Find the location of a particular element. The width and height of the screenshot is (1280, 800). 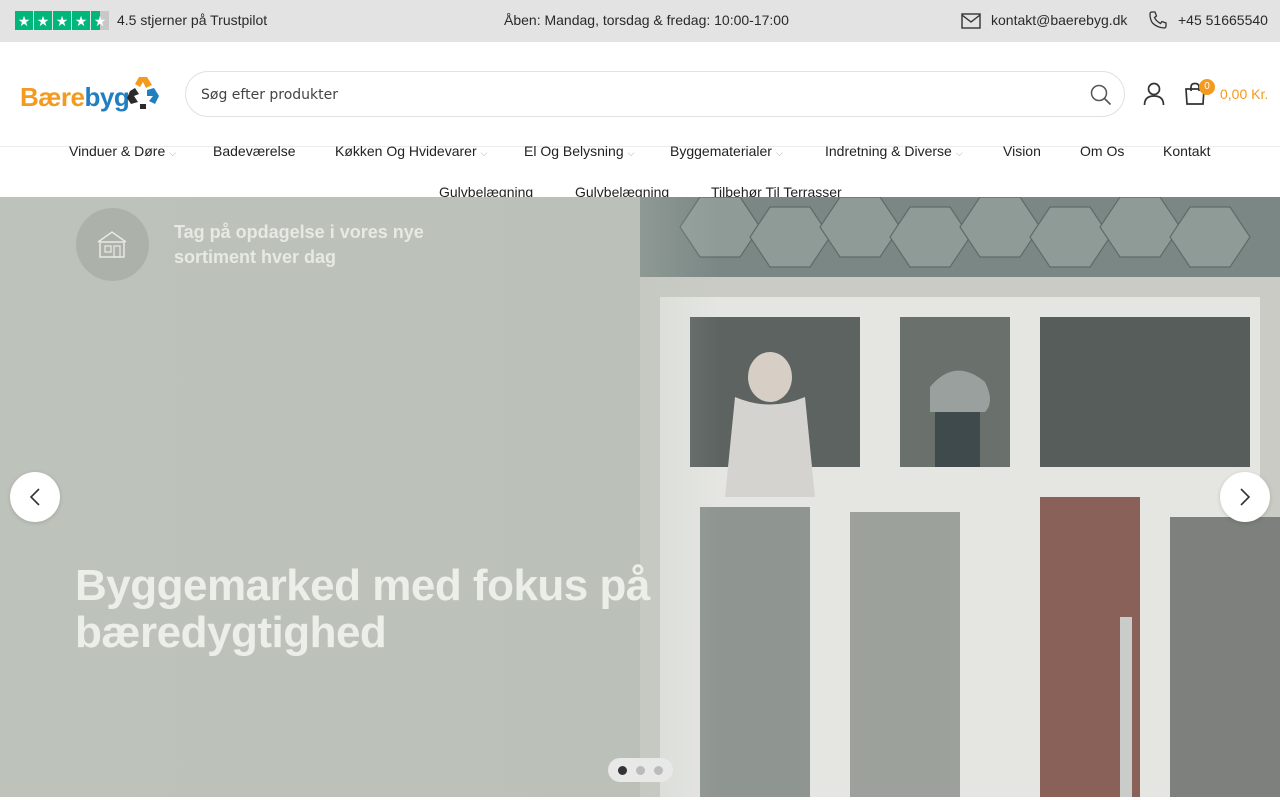

slider-pagination is located at coordinates (640, 770).